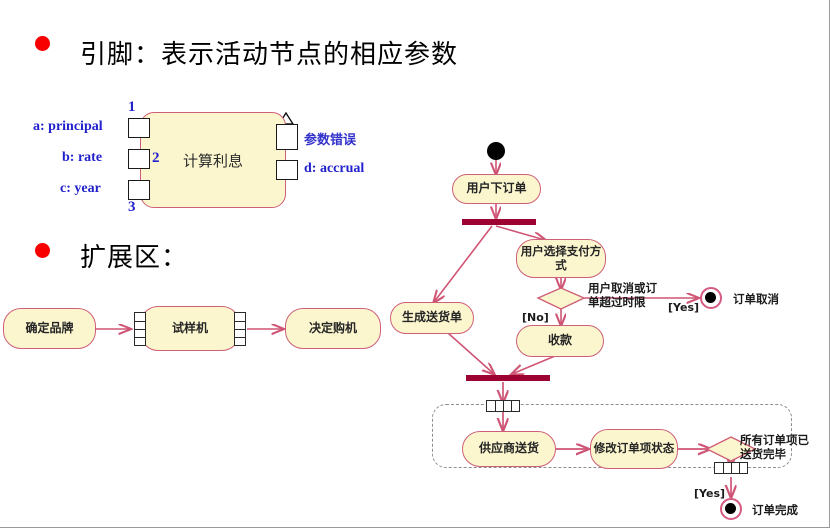  What do you see at coordinates (42, 43) in the screenshot?
I see `bullet-icon-pin` at bounding box center [42, 43].